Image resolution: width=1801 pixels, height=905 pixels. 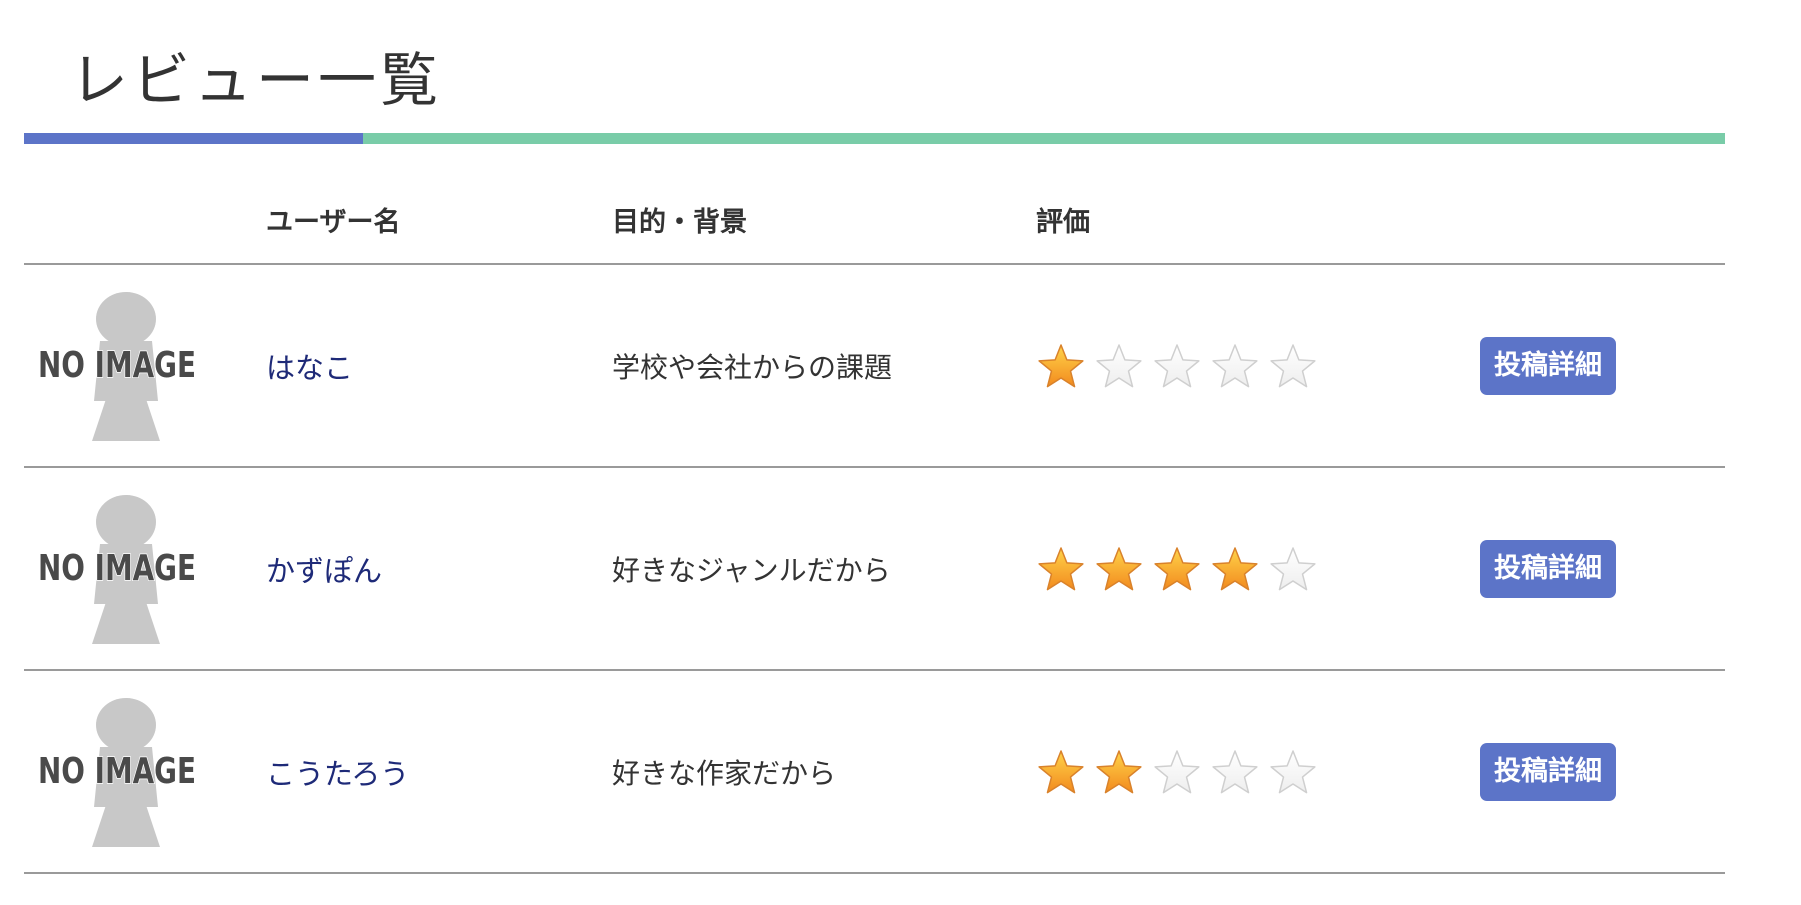 What do you see at coordinates (1590, 220) in the screenshot?
I see `header-action` at bounding box center [1590, 220].